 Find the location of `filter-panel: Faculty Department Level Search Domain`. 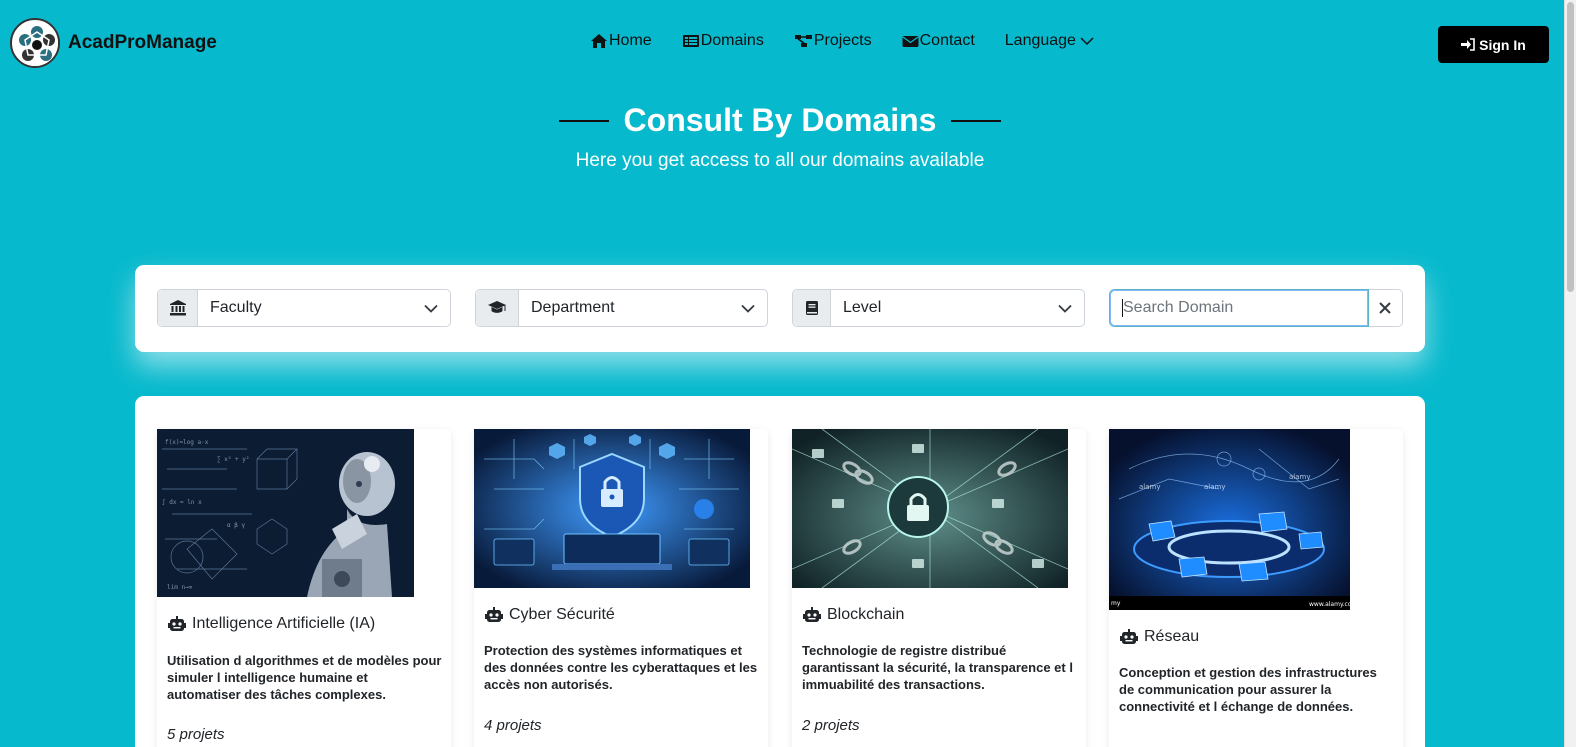

filter-panel: Faculty Department Level Search Domain is located at coordinates (780, 308).